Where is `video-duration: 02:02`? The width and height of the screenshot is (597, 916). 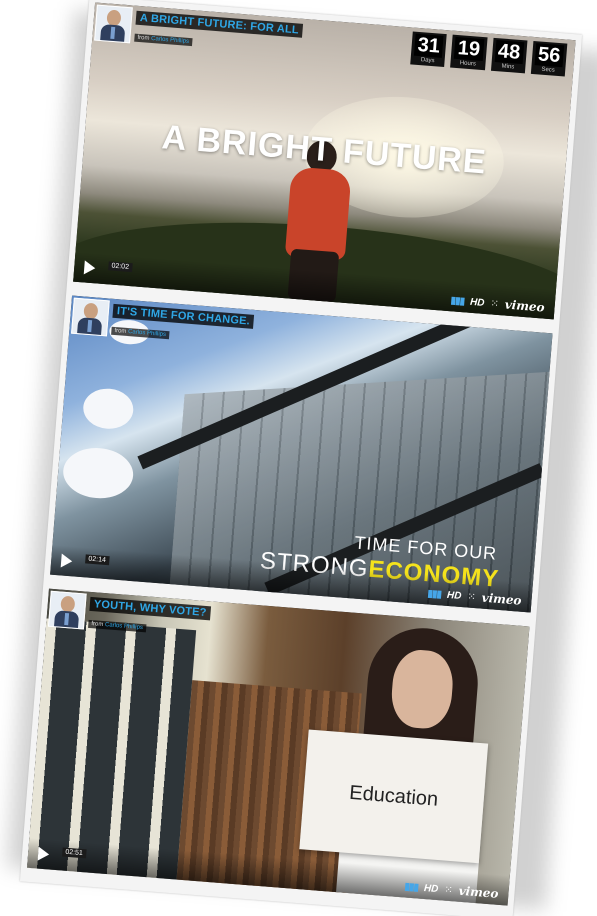
video-duration: 02:02 is located at coordinates (120, 267).